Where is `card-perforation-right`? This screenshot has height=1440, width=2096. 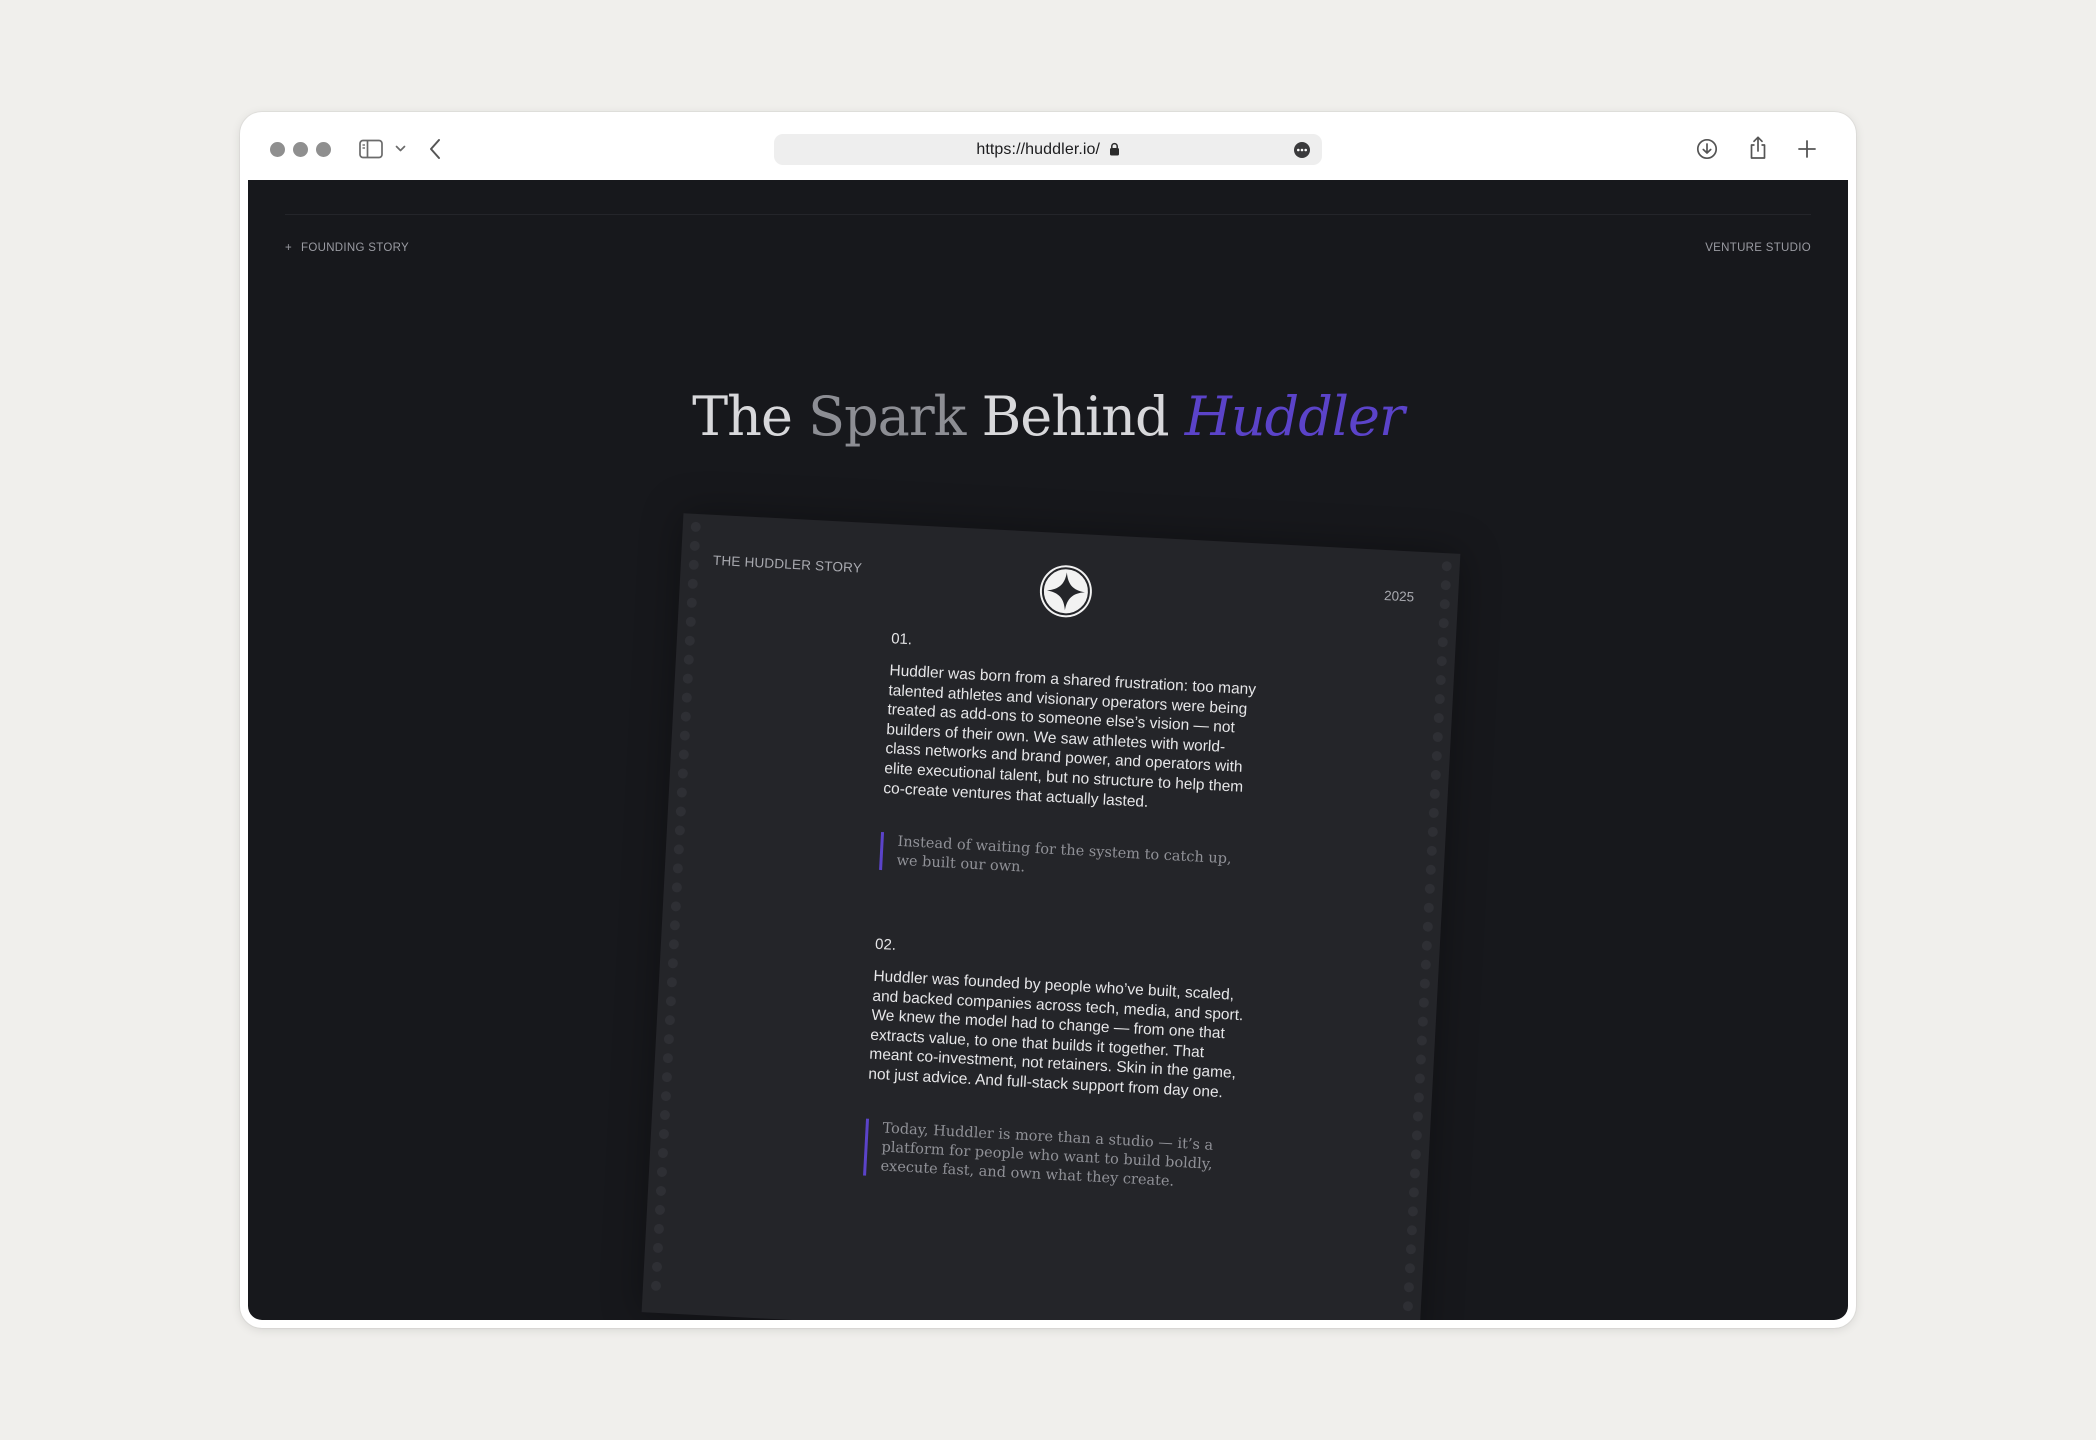
card-perforation-right is located at coordinates (1426, 940).